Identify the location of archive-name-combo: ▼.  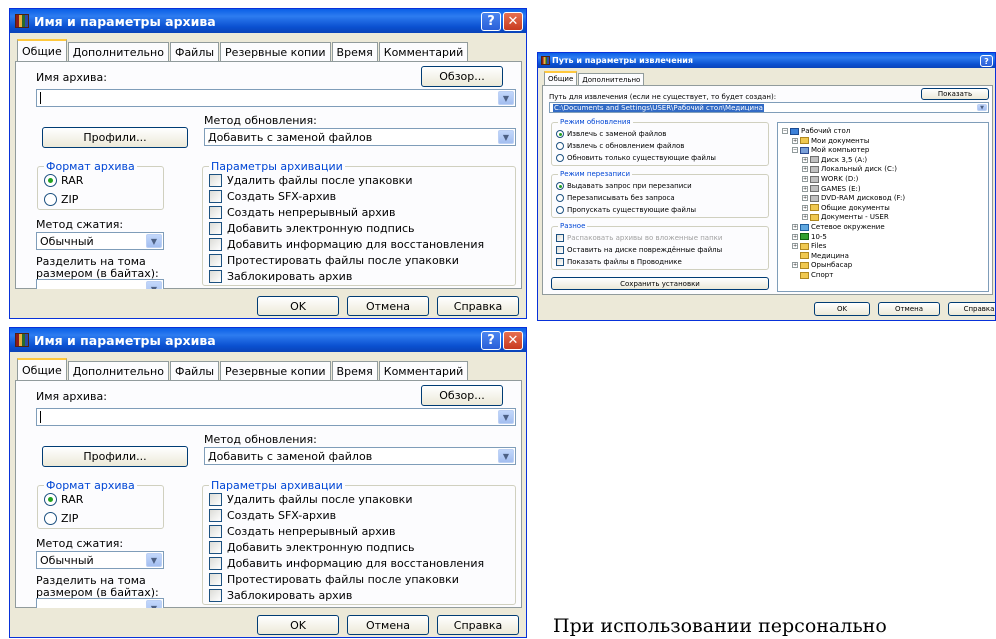
(276, 417).